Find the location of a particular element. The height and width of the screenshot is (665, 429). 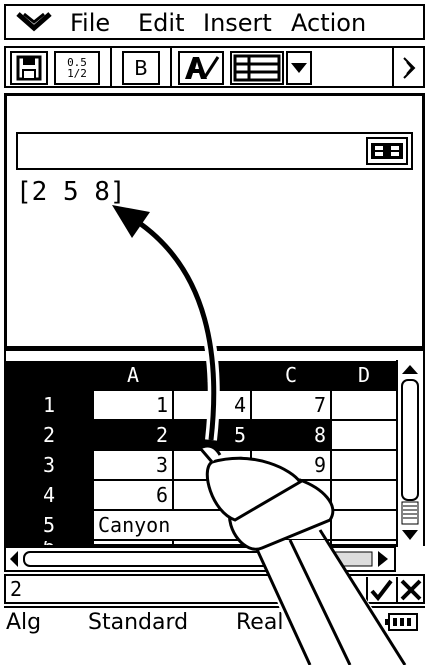

menu-bar: File Edit Insert Action is located at coordinates (214, 22).